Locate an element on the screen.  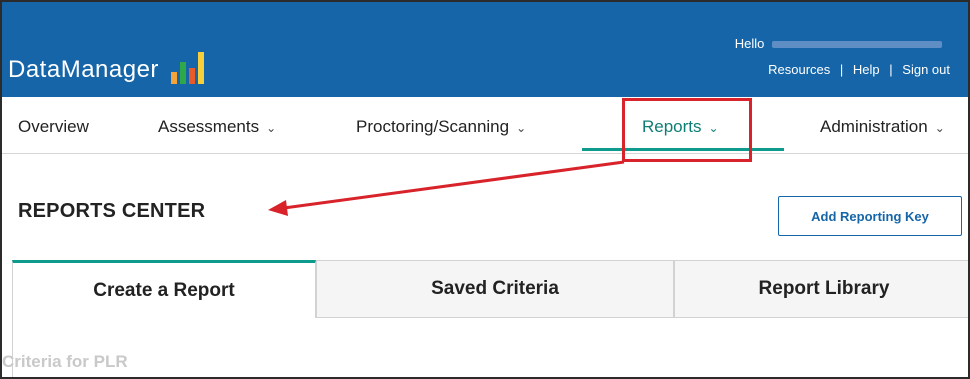
datamanager-logo: DataManager is located at coordinates (106, 66).